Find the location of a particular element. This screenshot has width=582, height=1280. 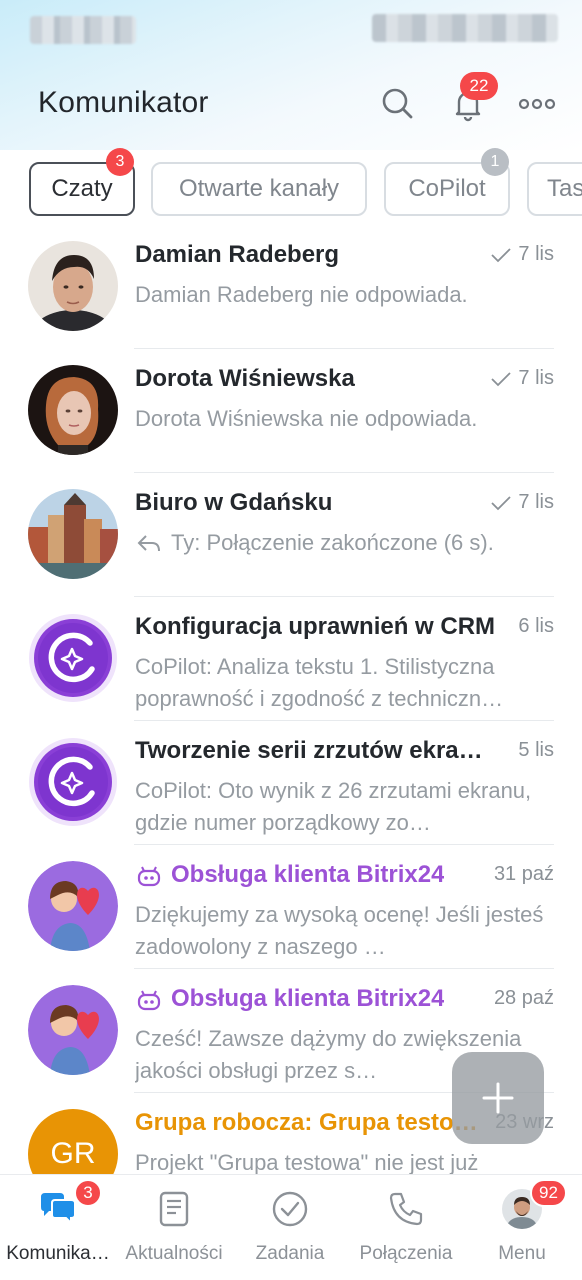

nav-item-komunikator: Komunika… 3 is located at coordinates (58, 1227).